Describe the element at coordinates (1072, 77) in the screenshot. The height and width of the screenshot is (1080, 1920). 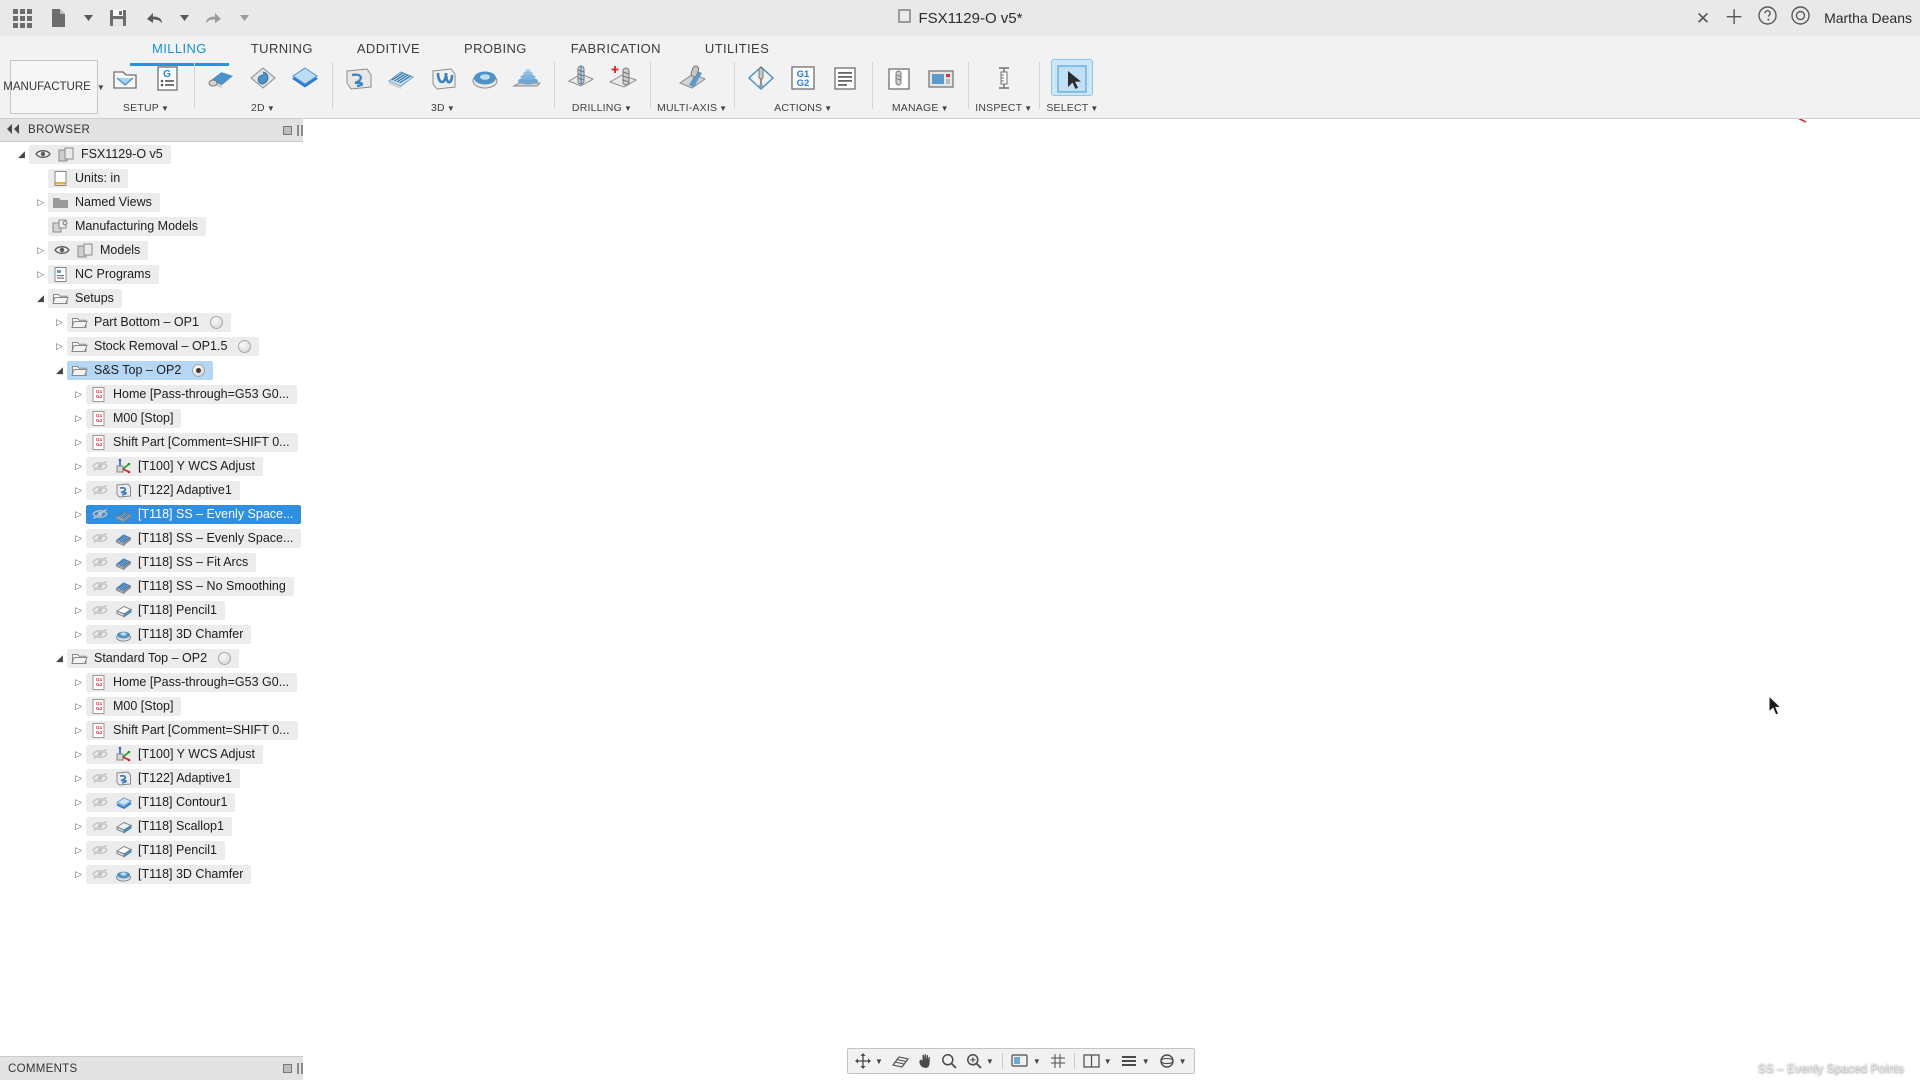
I see `select-cursor-button` at that location.